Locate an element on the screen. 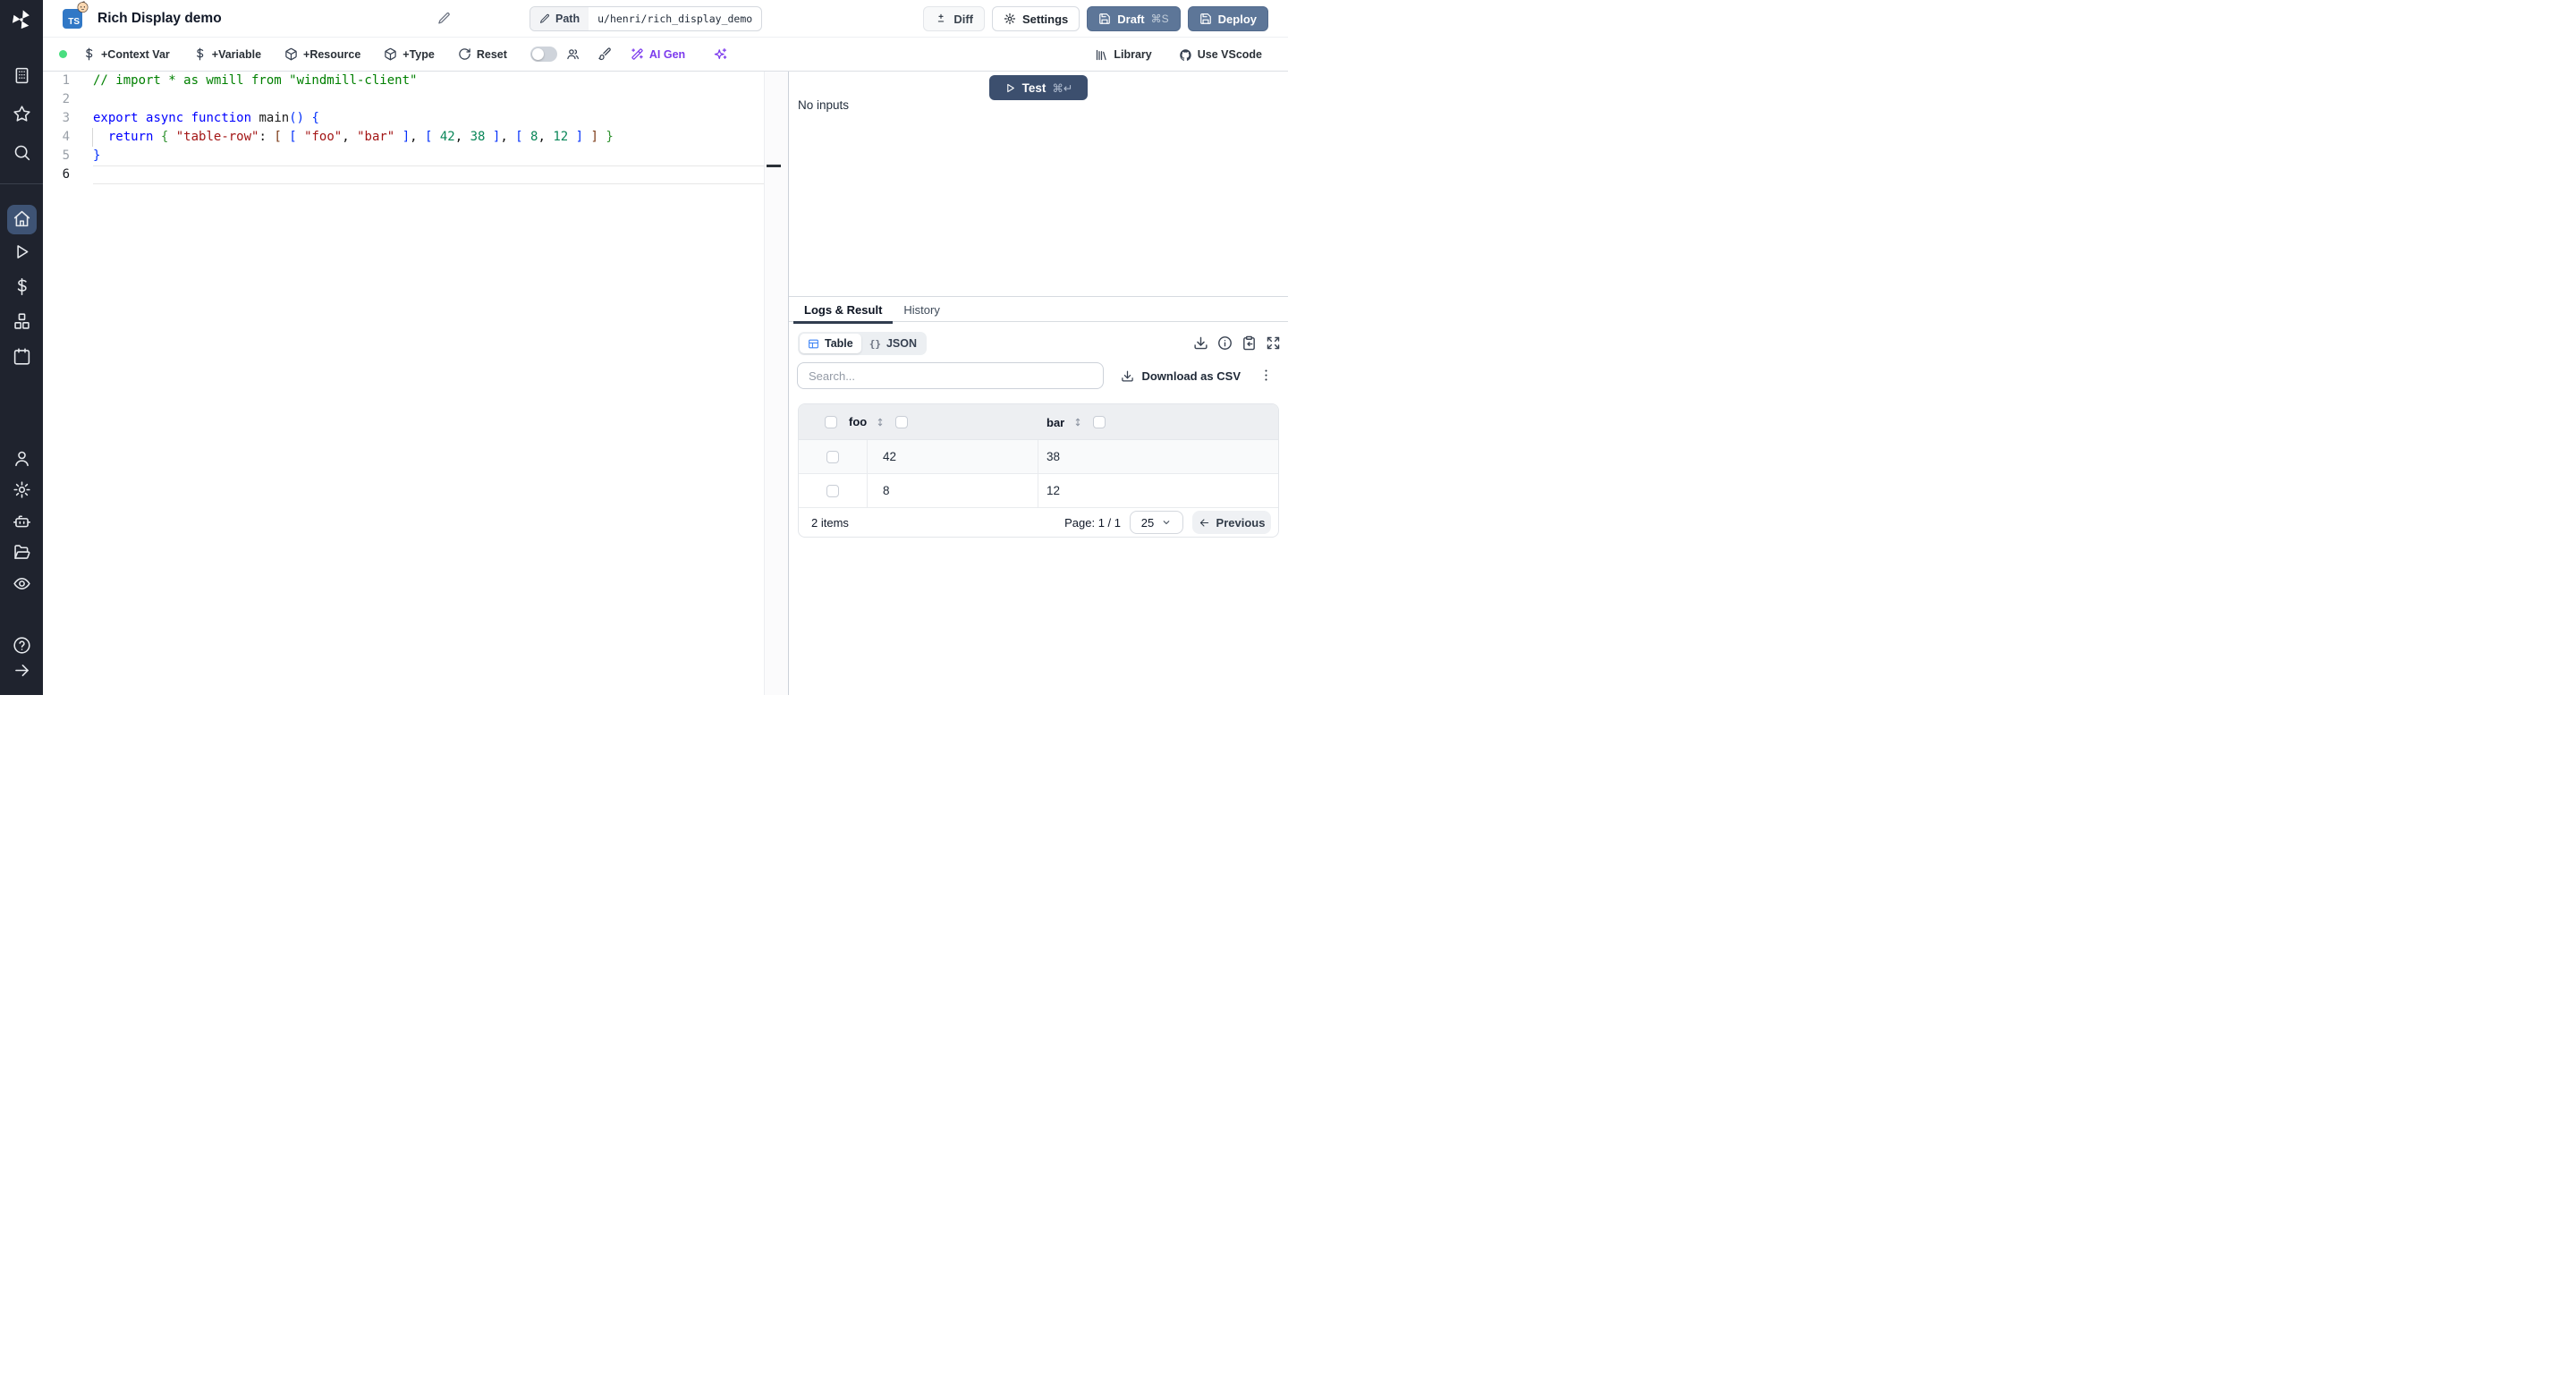 The image size is (2576, 1390). line-number: 3 is located at coordinates (66, 118).